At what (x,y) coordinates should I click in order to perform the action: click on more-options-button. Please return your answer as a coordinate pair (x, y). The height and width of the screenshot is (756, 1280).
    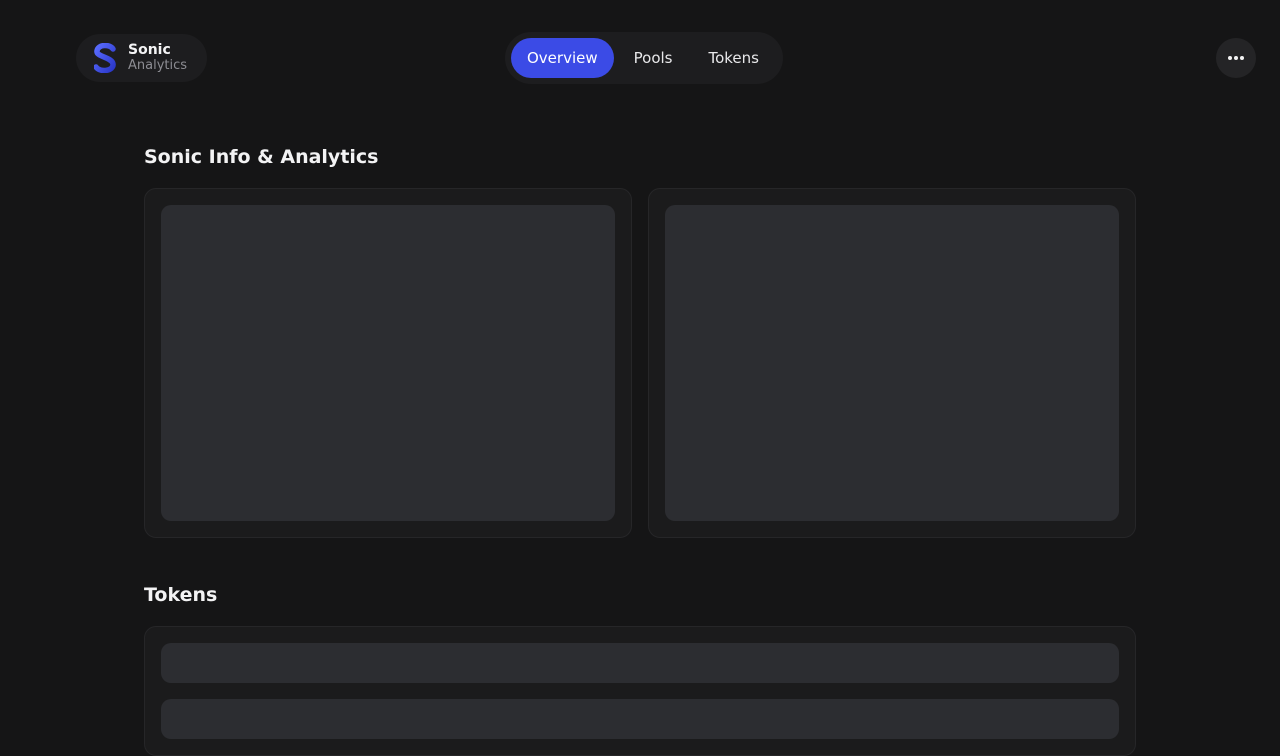
    Looking at the image, I should click on (1236, 58).